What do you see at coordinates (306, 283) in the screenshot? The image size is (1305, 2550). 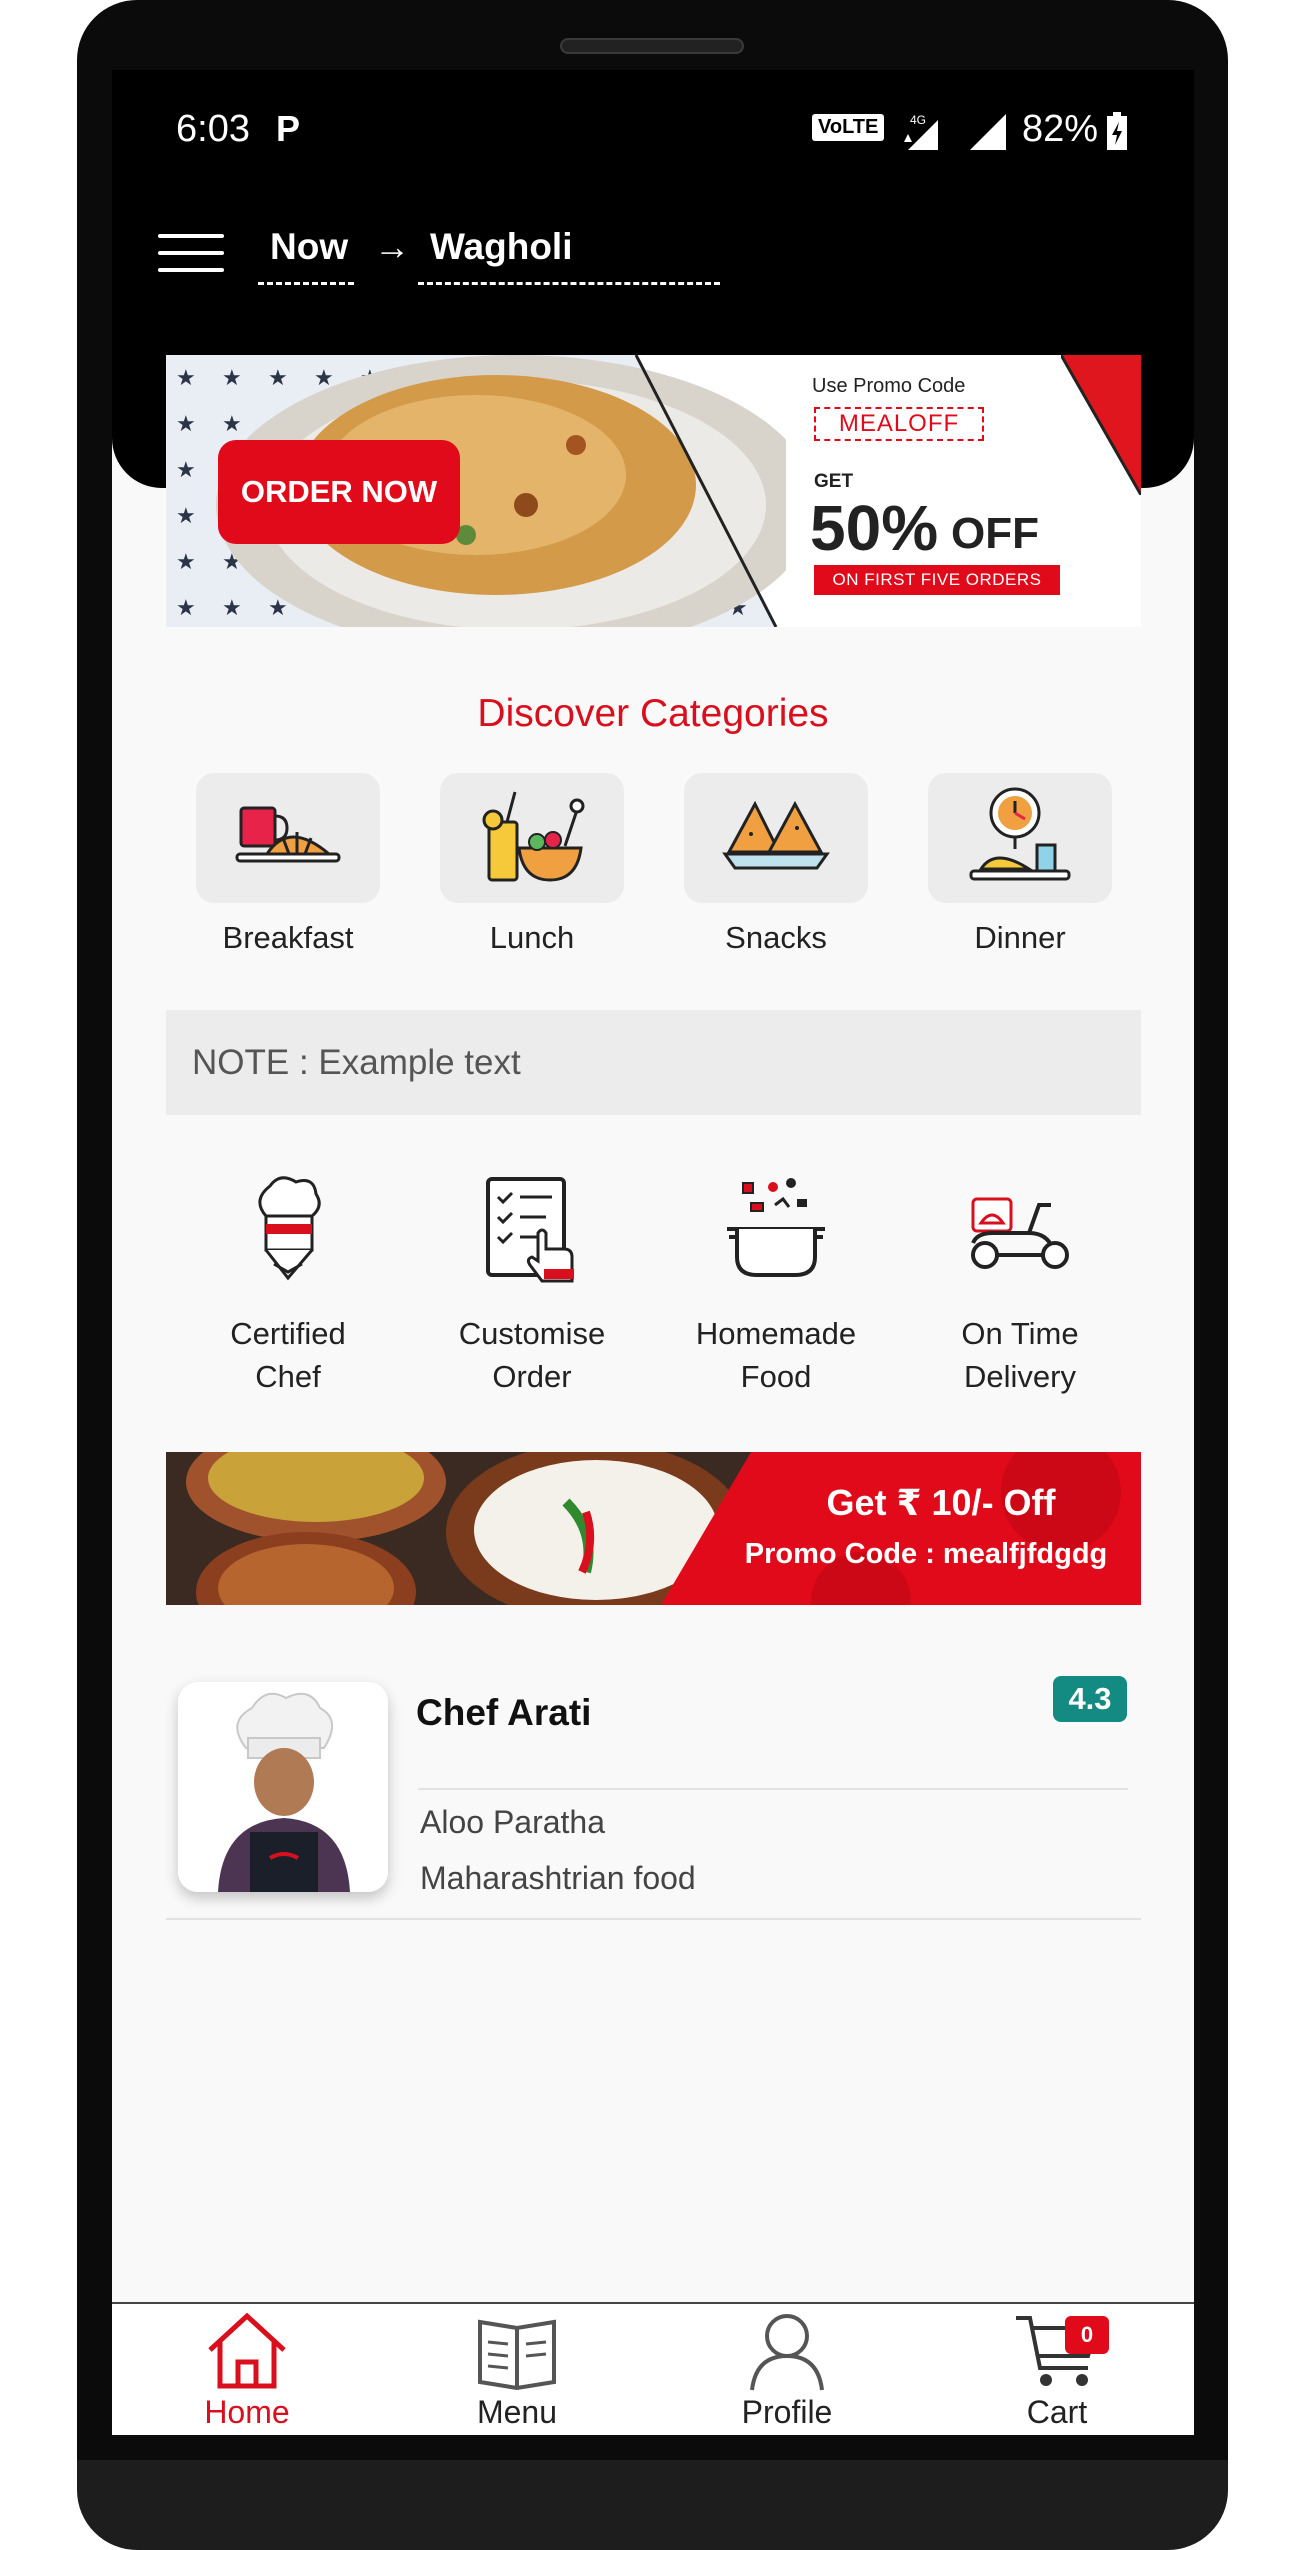 I see `time-underline` at bounding box center [306, 283].